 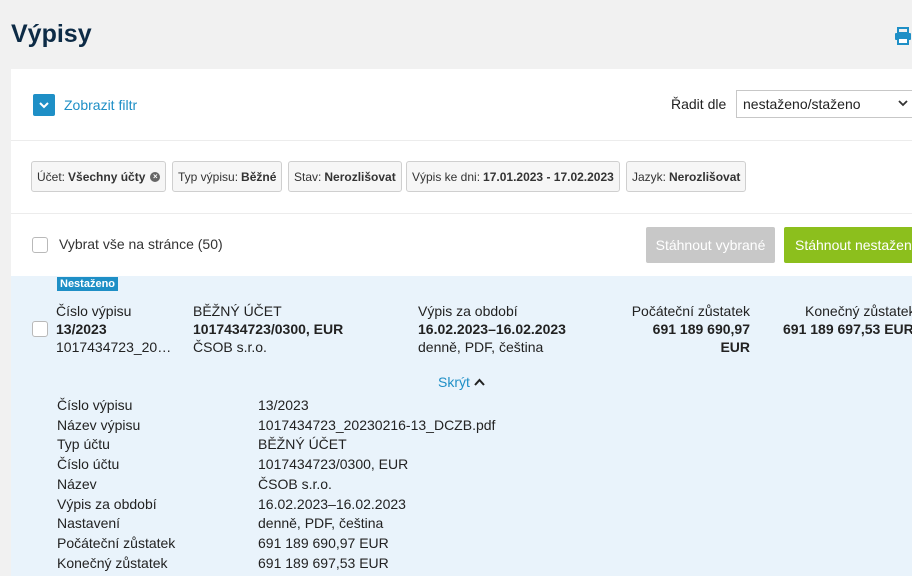 What do you see at coordinates (259, 176) in the screenshot?
I see `chip-value: Běžné` at bounding box center [259, 176].